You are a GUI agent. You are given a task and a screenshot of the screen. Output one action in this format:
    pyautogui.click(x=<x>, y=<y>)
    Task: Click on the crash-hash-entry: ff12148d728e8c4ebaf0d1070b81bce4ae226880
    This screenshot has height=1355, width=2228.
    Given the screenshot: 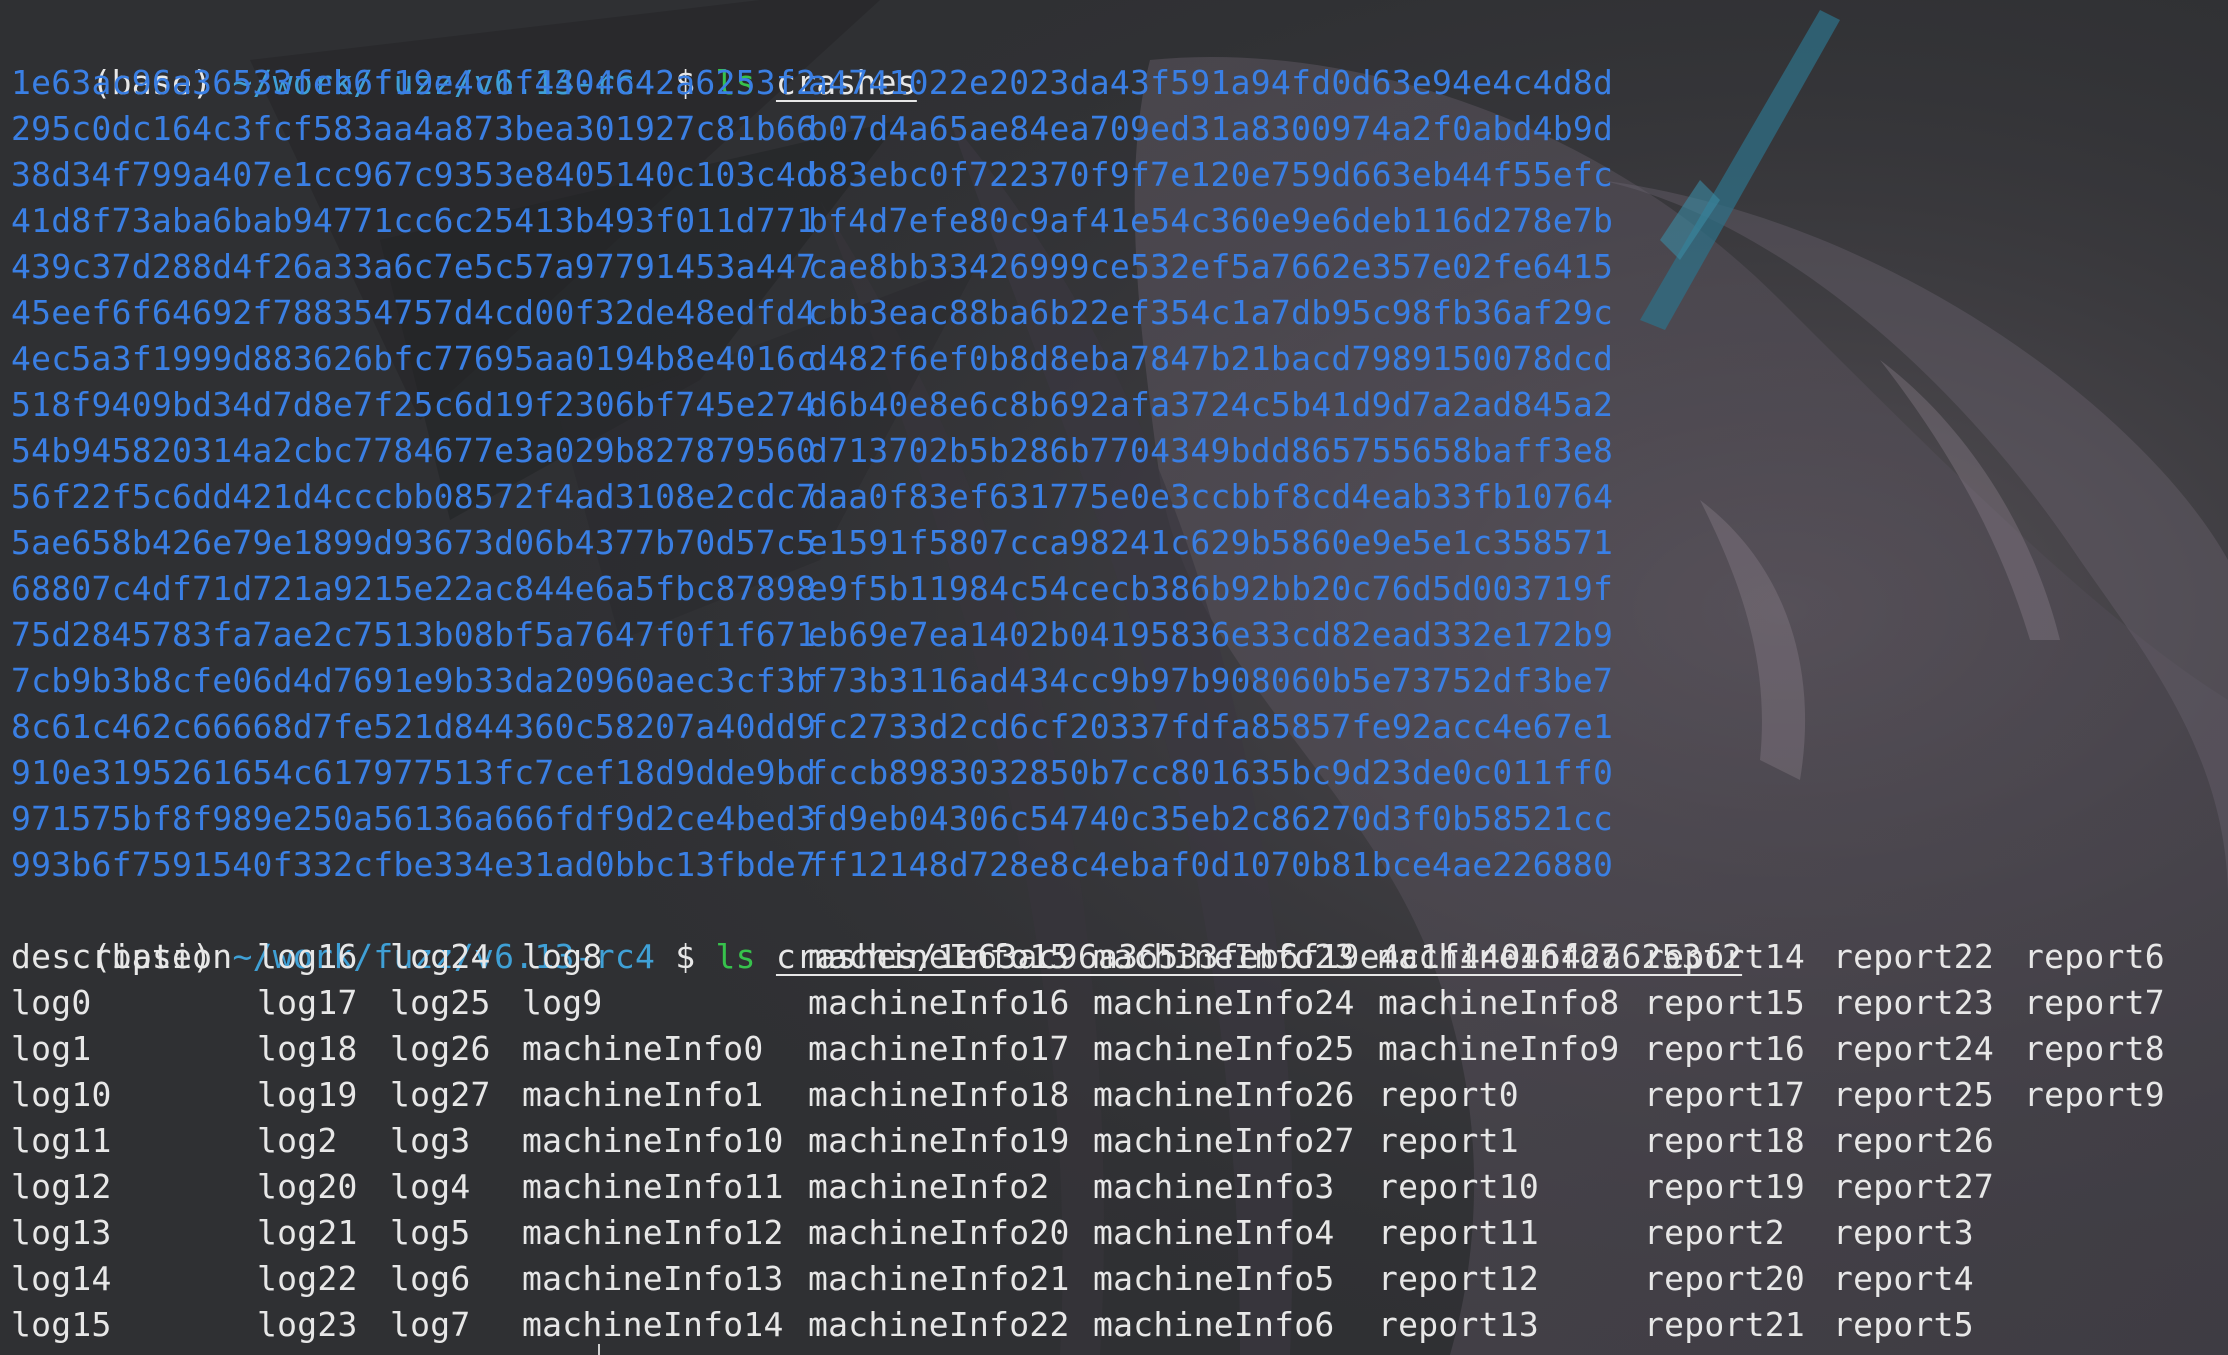 What is the action you would take?
    pyautogui.click(x=1211, y=864)
    